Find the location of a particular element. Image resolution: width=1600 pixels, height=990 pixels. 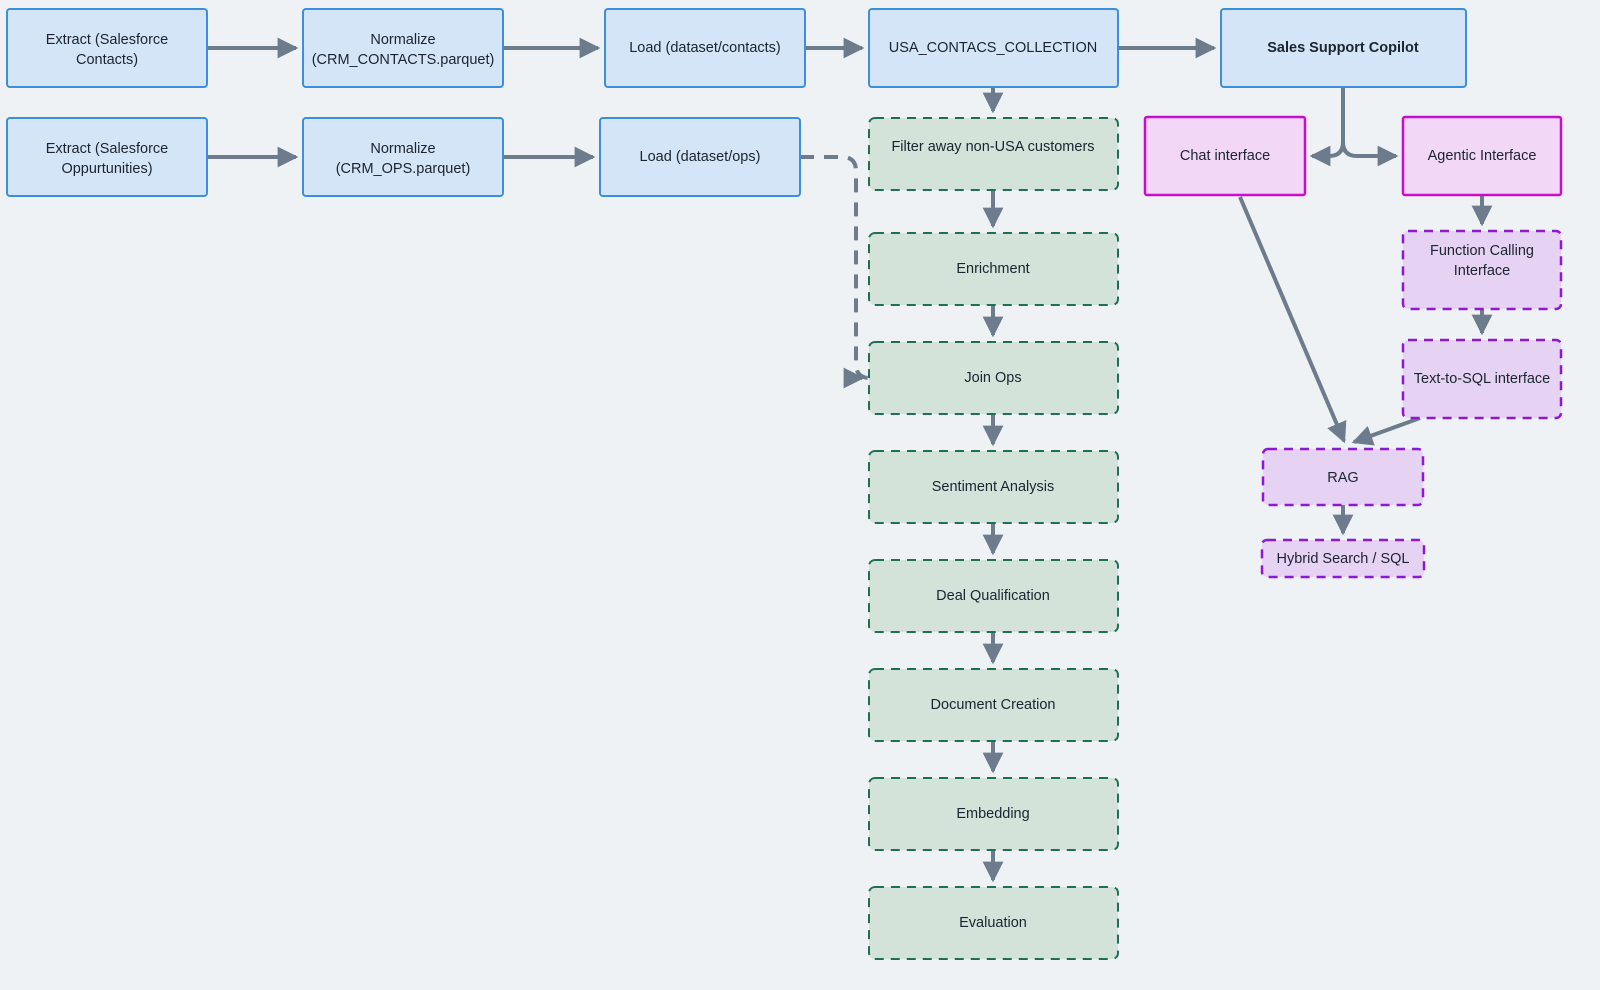

node-evaluation: Evaluation is located at coordinates (993, 923).